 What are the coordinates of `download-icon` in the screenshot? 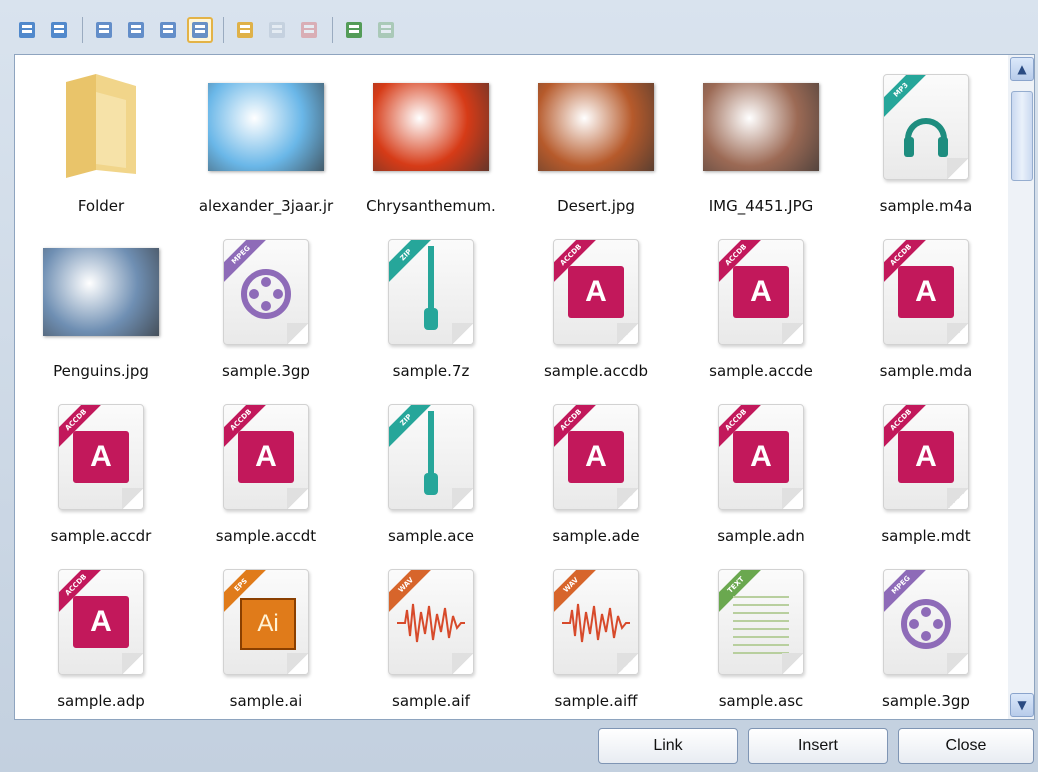 It's located at (386, 30).